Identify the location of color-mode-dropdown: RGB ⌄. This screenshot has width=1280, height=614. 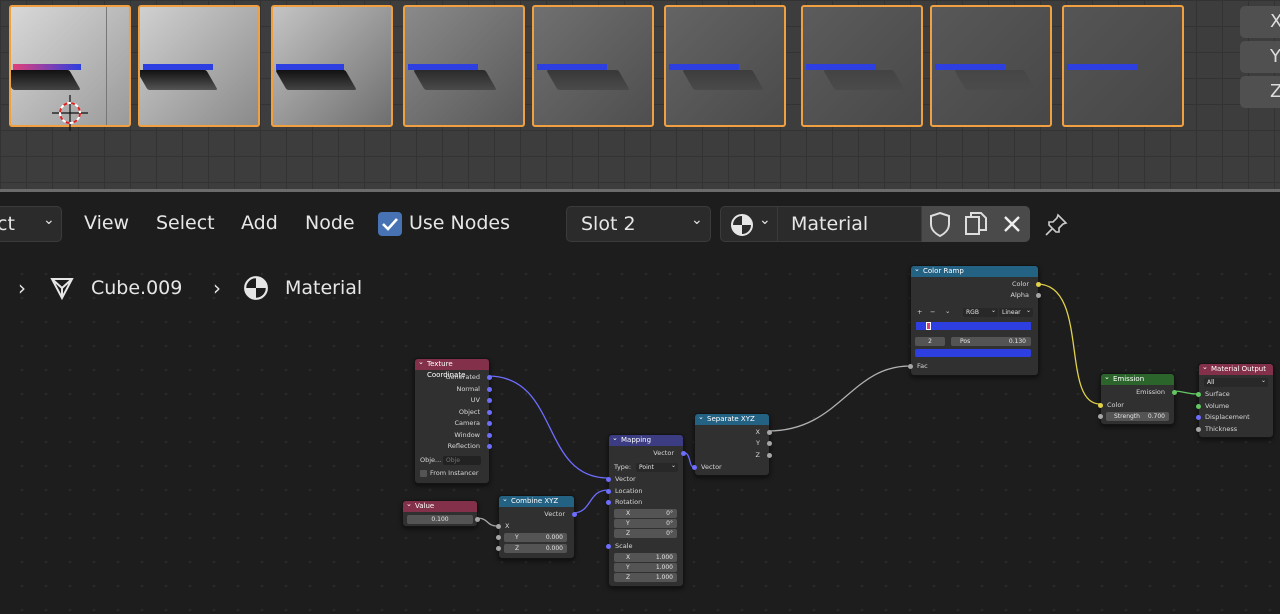
(980, 312).